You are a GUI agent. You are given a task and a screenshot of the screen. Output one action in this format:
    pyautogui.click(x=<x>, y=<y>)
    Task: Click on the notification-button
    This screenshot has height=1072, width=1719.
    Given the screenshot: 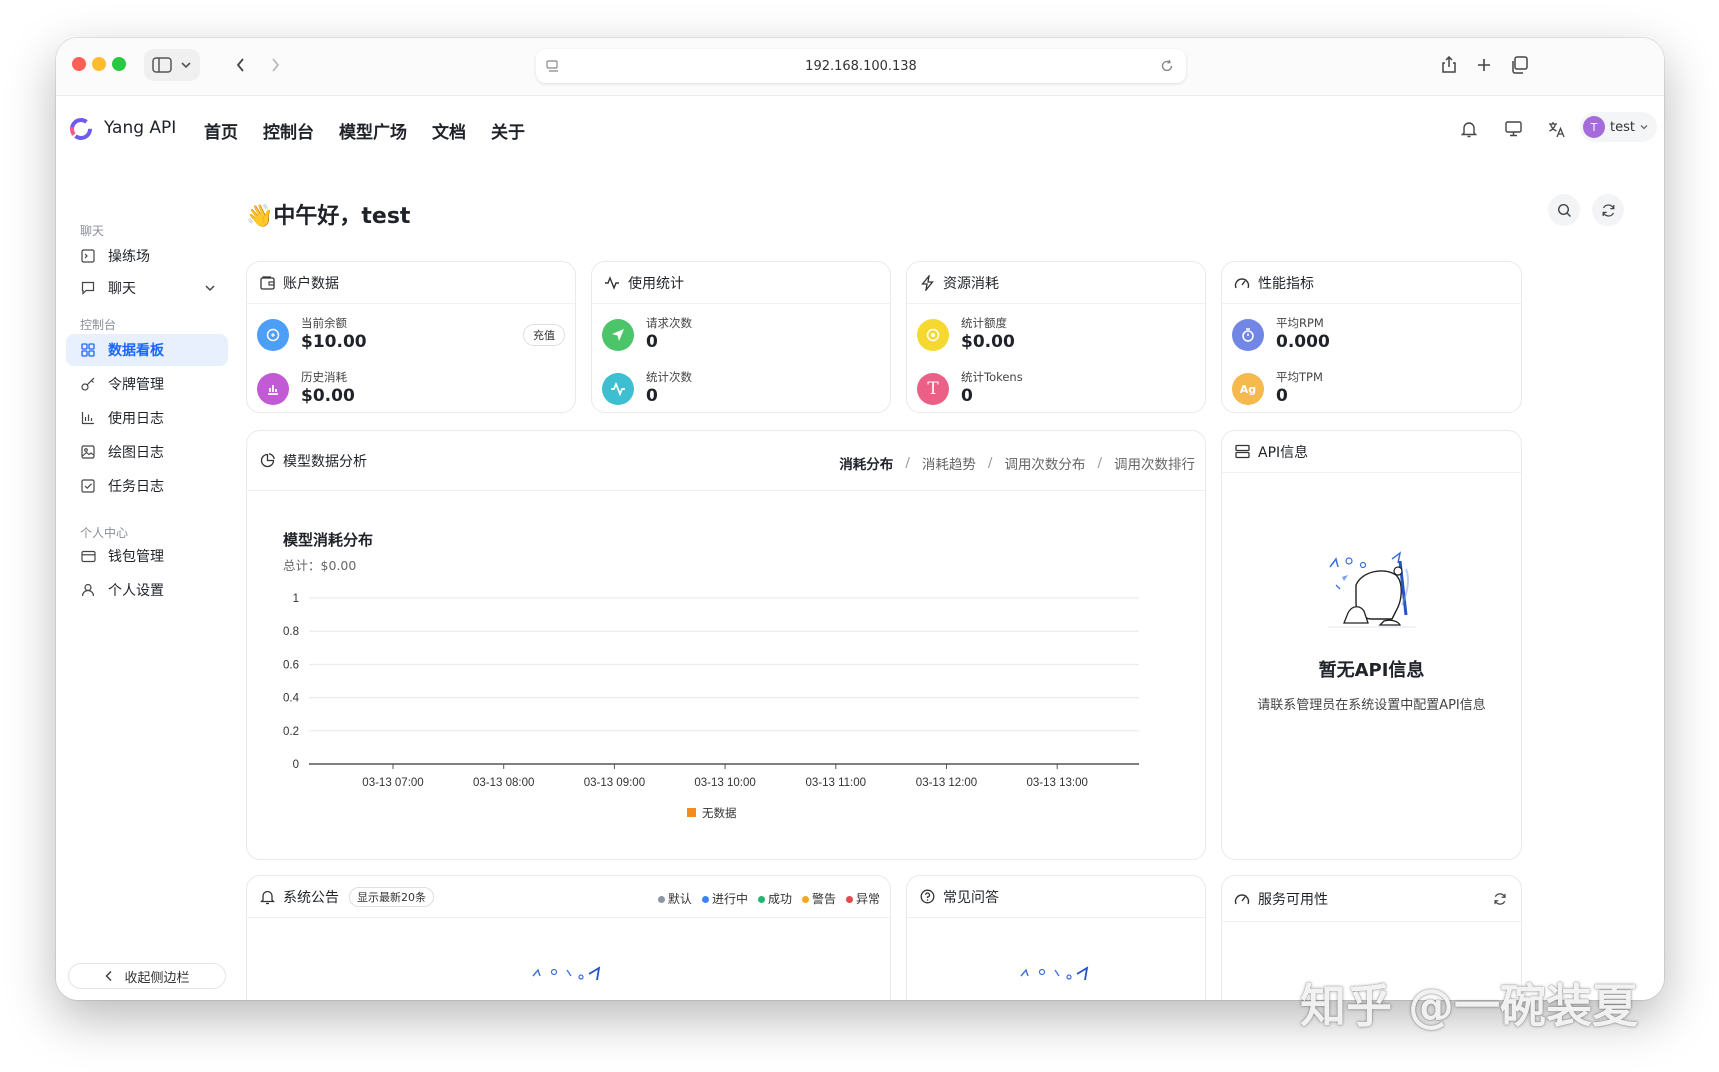 What is the action you would take?
    pyautogui.click(x=1469, y=129)
    